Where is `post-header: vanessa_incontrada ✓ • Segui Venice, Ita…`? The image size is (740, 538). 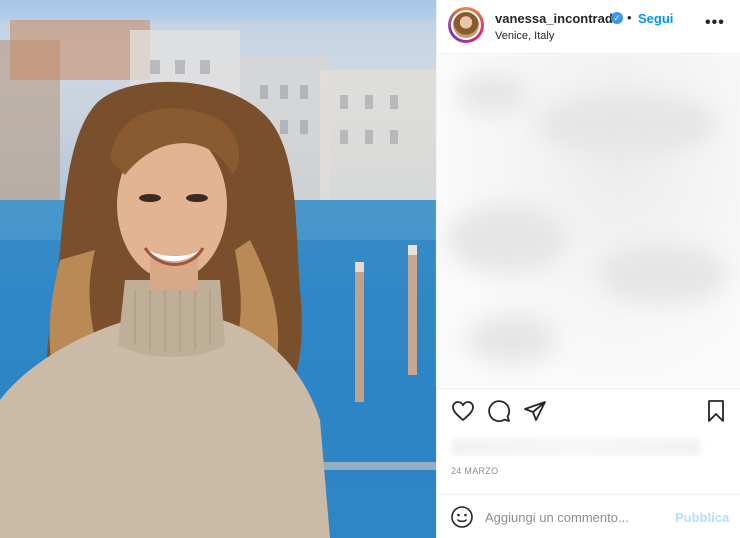 post-header: vanessa_incontrada ✓ • Segui Venice, Ita… is located at coordinates (588, 27).